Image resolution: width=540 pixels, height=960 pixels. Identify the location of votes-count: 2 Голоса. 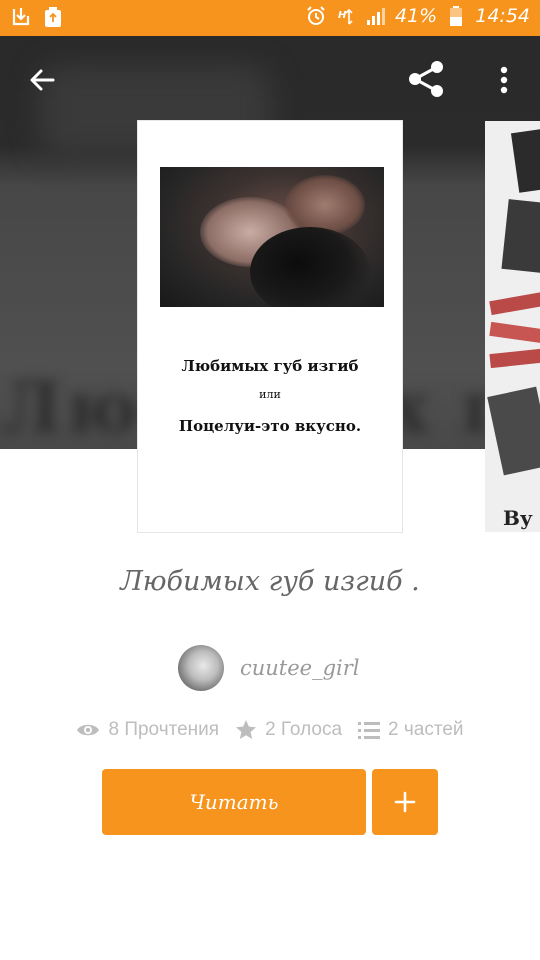
(304, 729).